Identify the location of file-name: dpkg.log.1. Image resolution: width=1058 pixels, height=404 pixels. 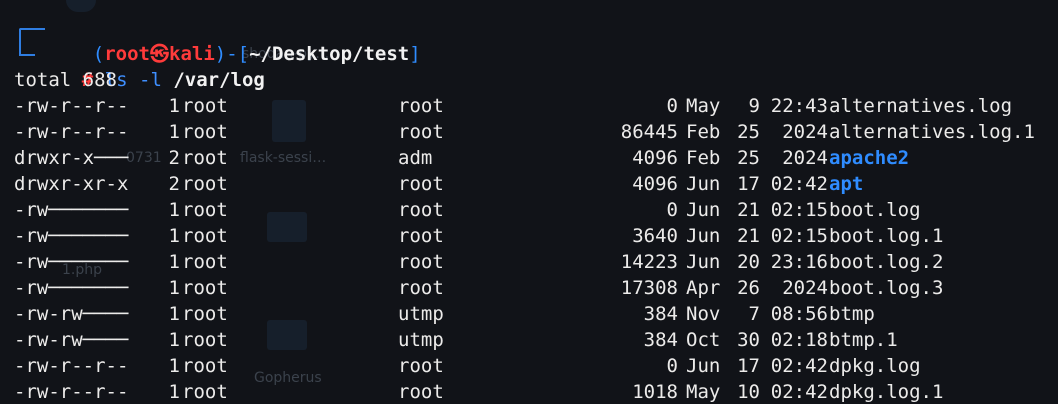
(886, 392).